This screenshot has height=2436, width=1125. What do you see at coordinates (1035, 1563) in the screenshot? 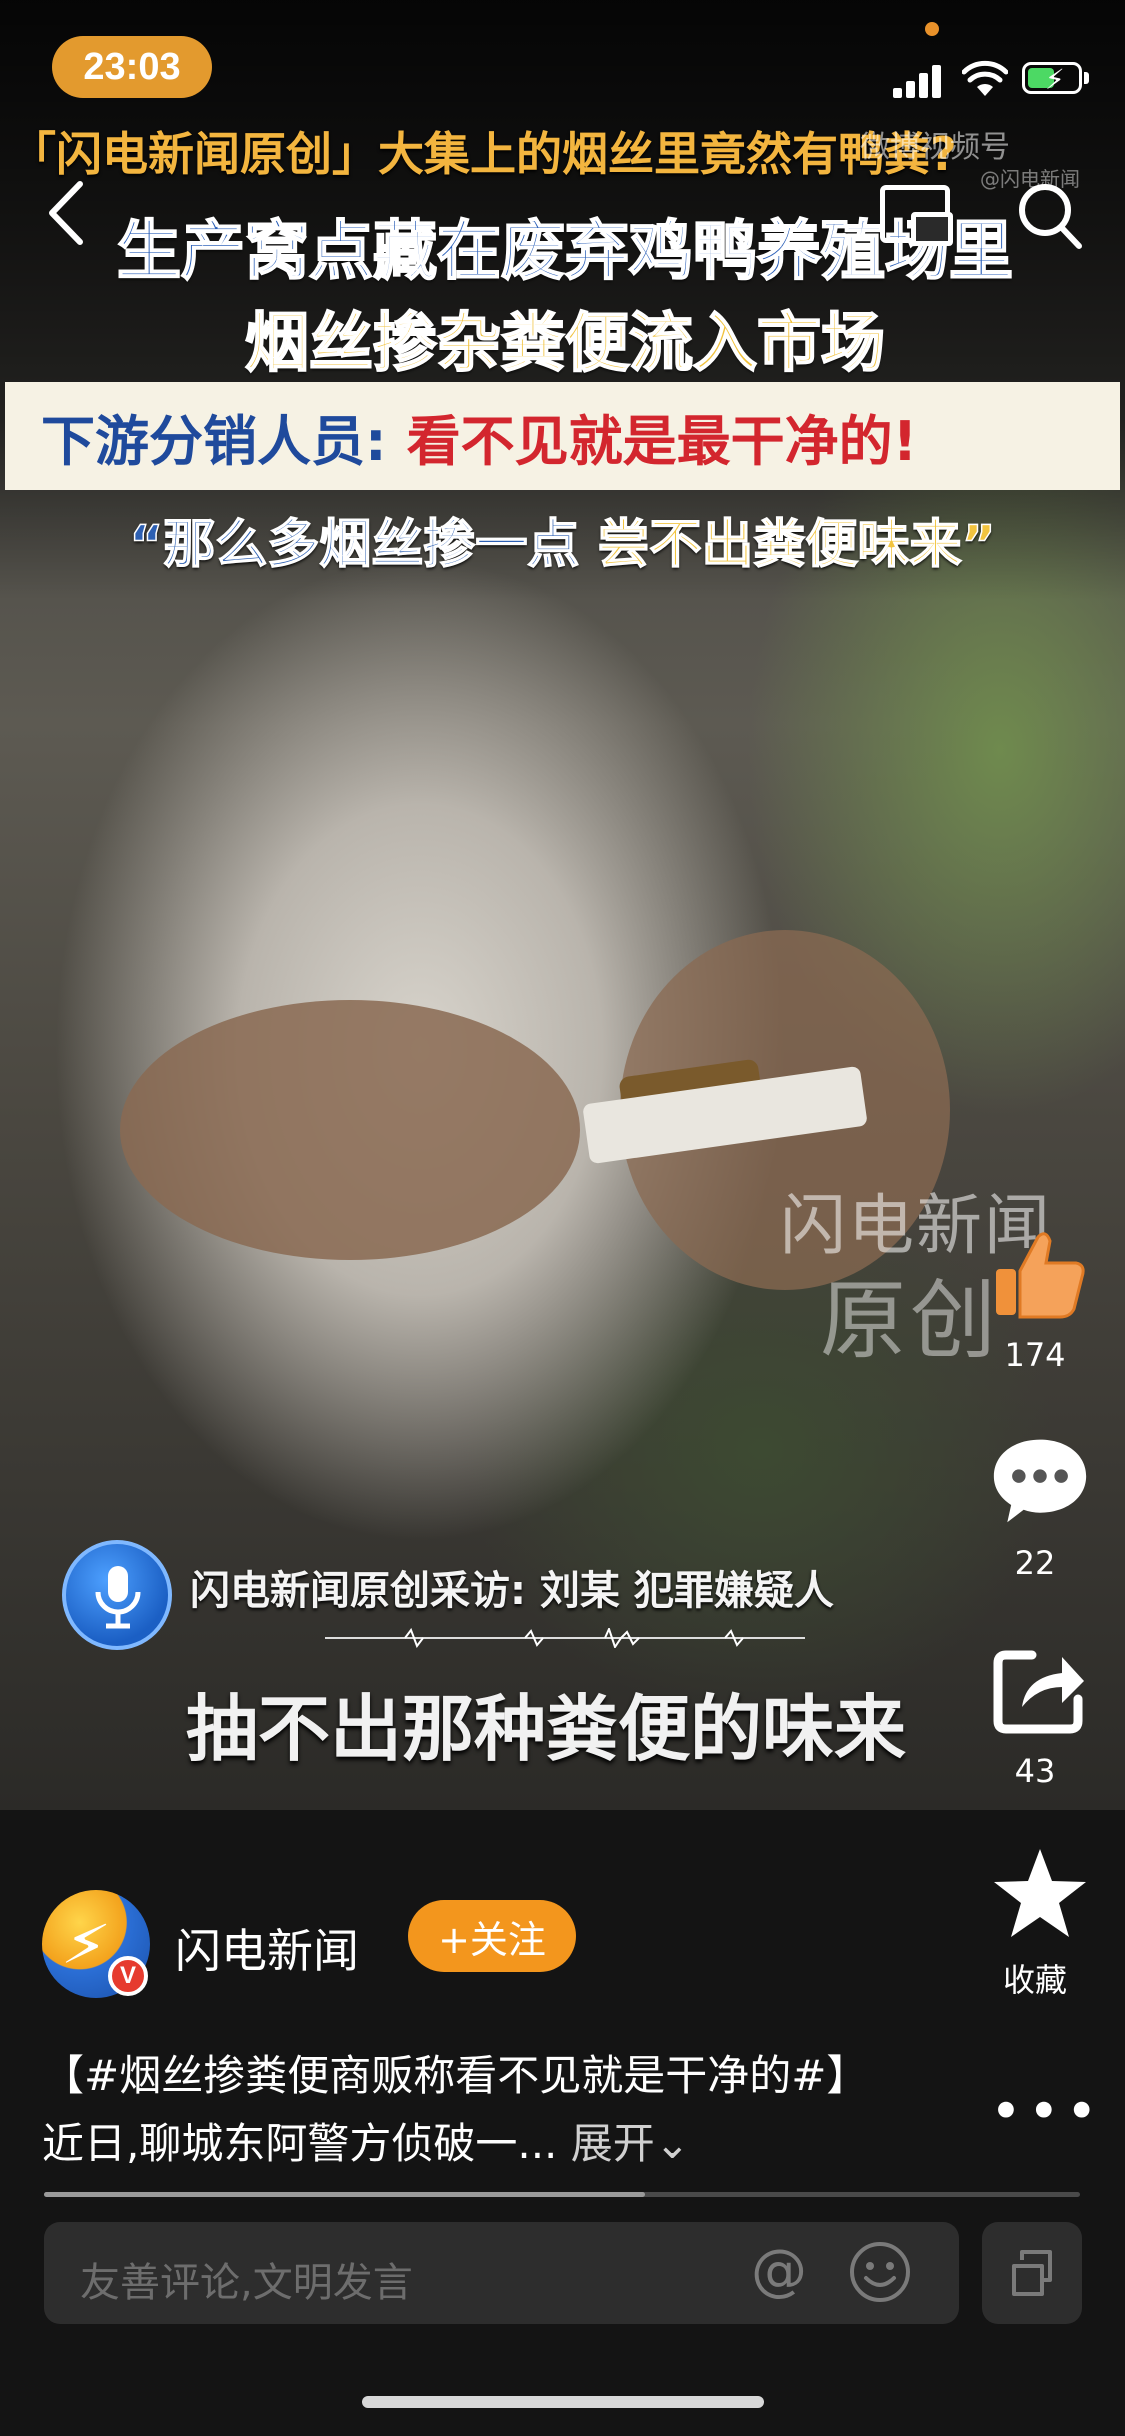
I see `comment-count: 22` at bounding box center [1035, 1563].